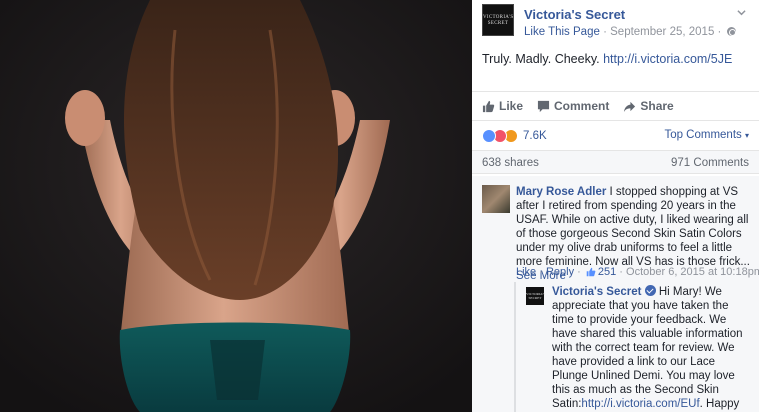 This screenshot has width=759, height=412. Describe the element at coordinates (667, 59) in the screenshot. I see `post-link: http://i.victoria.com/5JE` at that location.